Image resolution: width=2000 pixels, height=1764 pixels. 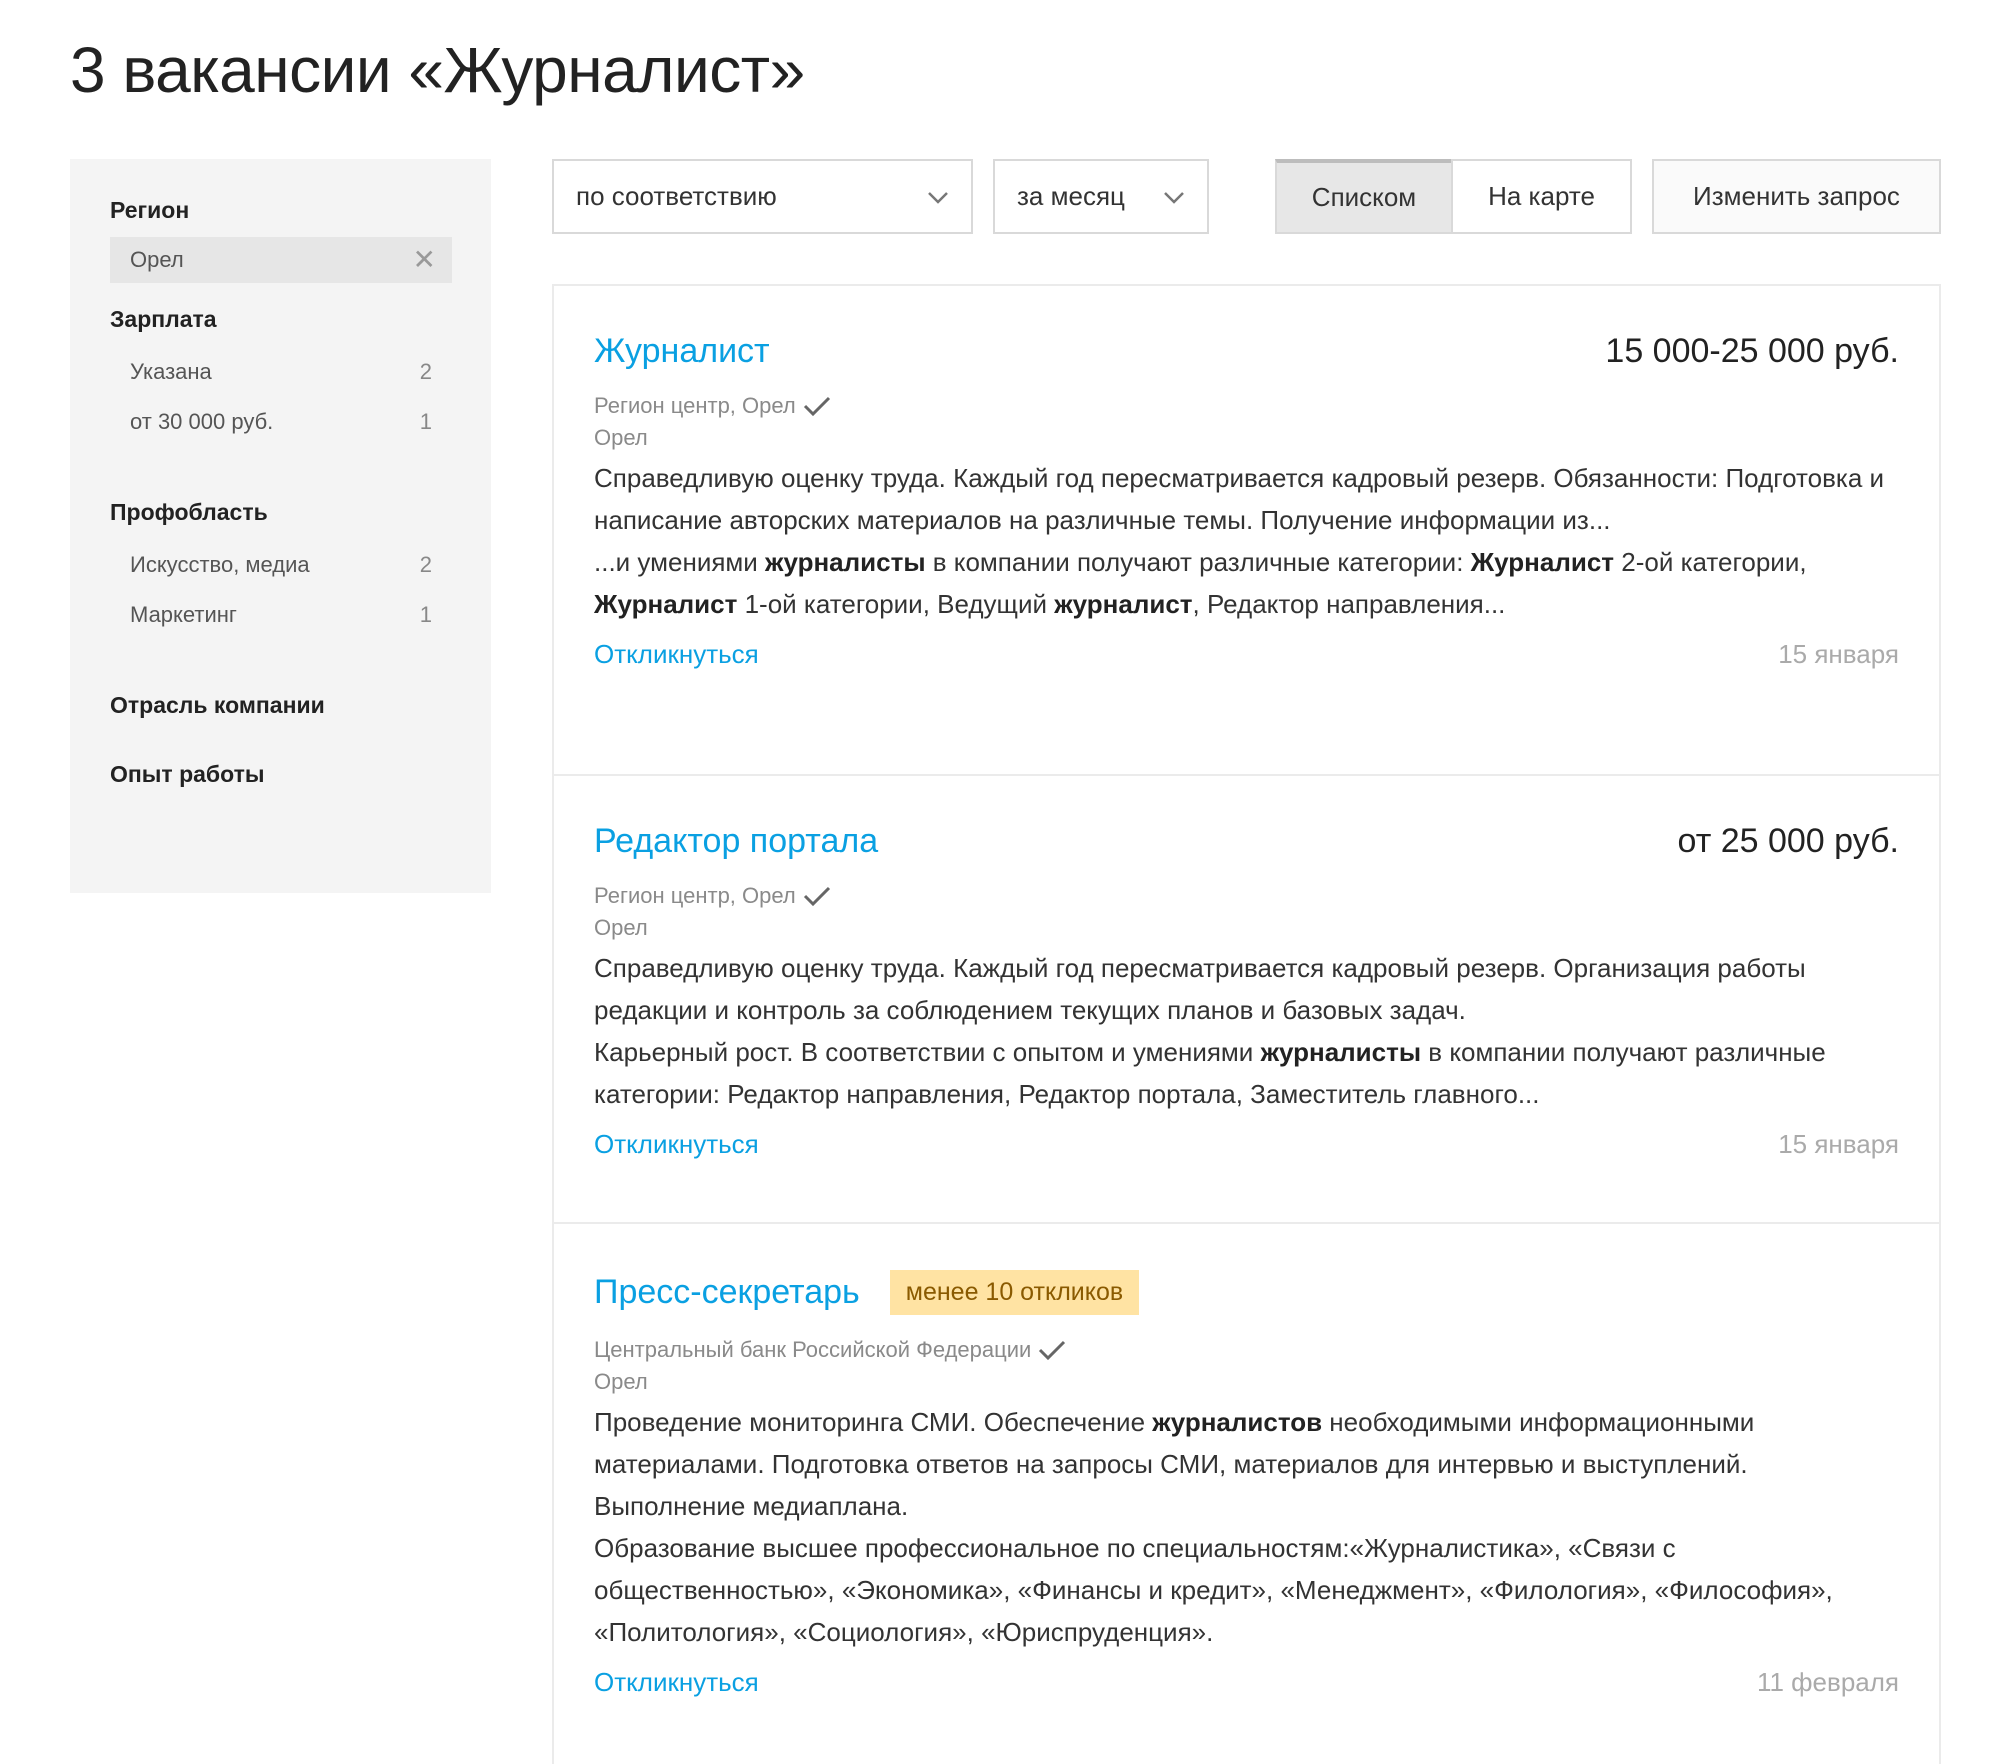 What do you see at coordinates (873, 1422) in the screenshot?
I see `description-text: Проведение мониторинга СМИ. Обеспечение` at bounding box center [873, 1422].